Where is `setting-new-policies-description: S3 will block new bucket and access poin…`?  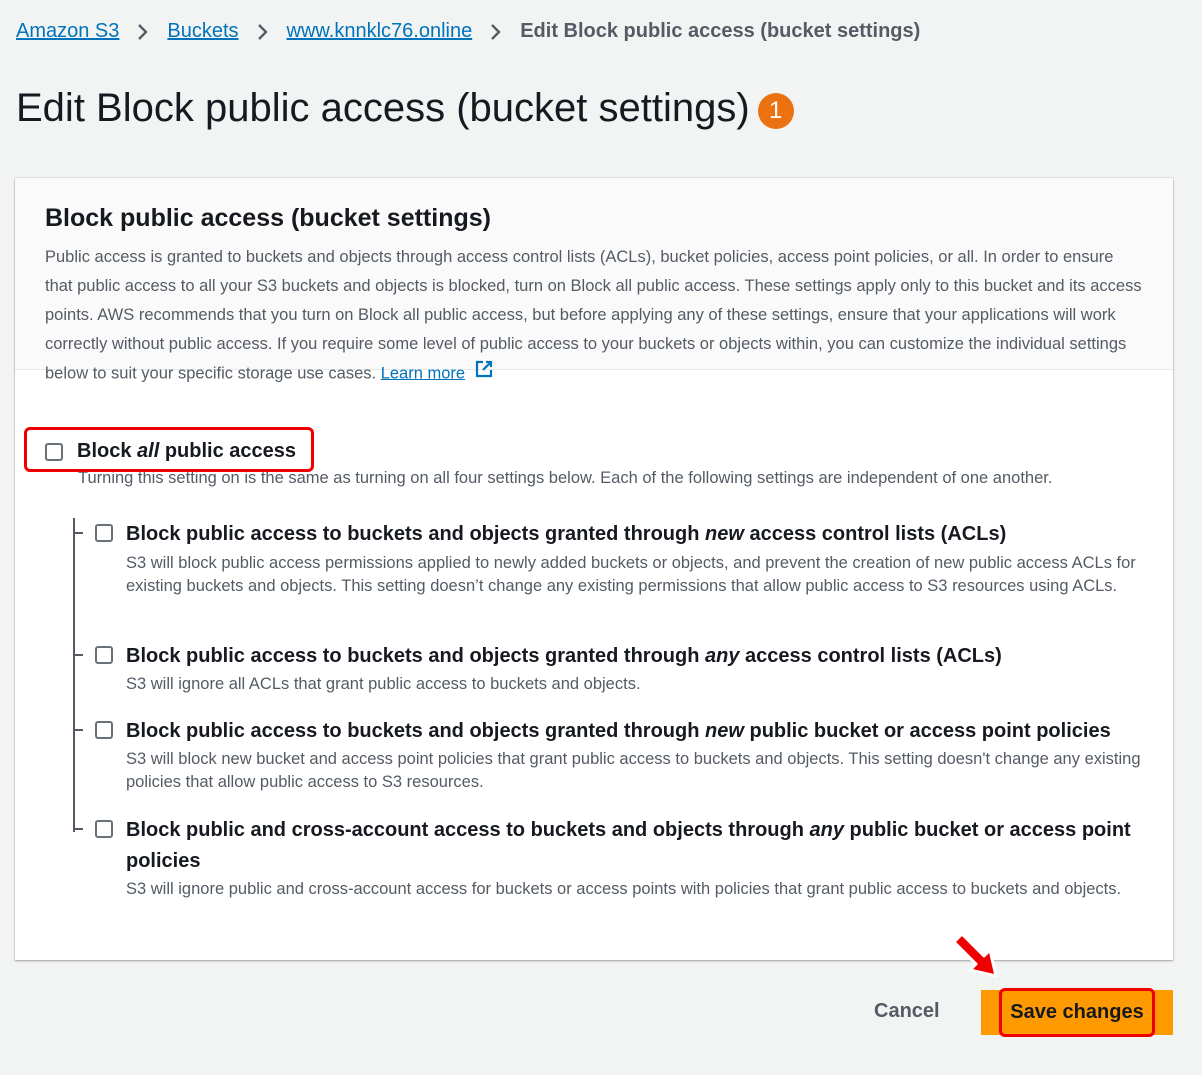 setting-new-policies-description: S3 will block new bucket and access poin… is located at coordinates (633, 770).